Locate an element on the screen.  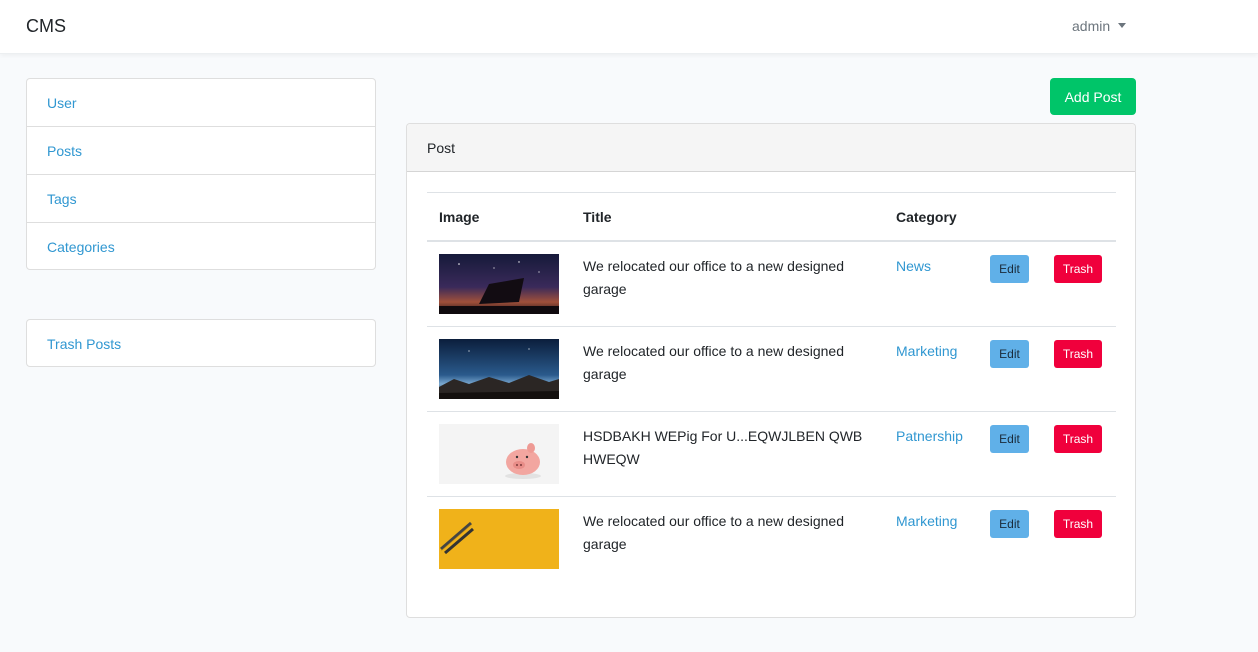
sidebar-secondary-nav: Trash Posts is located at coordinates (201, 343).